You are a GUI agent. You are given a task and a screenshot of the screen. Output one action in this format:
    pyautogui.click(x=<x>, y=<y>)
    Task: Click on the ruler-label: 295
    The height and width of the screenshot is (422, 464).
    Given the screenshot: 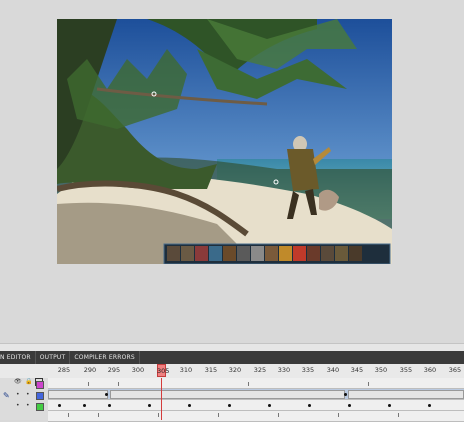 What is the action you would take?
    pyautogui.click(x=114, y=370)
    